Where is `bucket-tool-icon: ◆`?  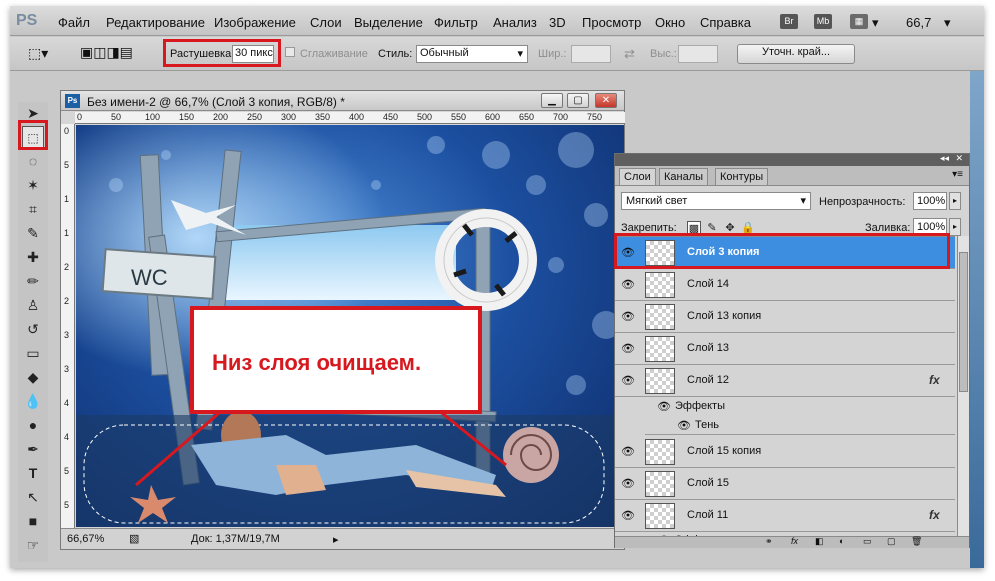 bucket-tool-icon: ◆ is located at coordinates (33, 377).